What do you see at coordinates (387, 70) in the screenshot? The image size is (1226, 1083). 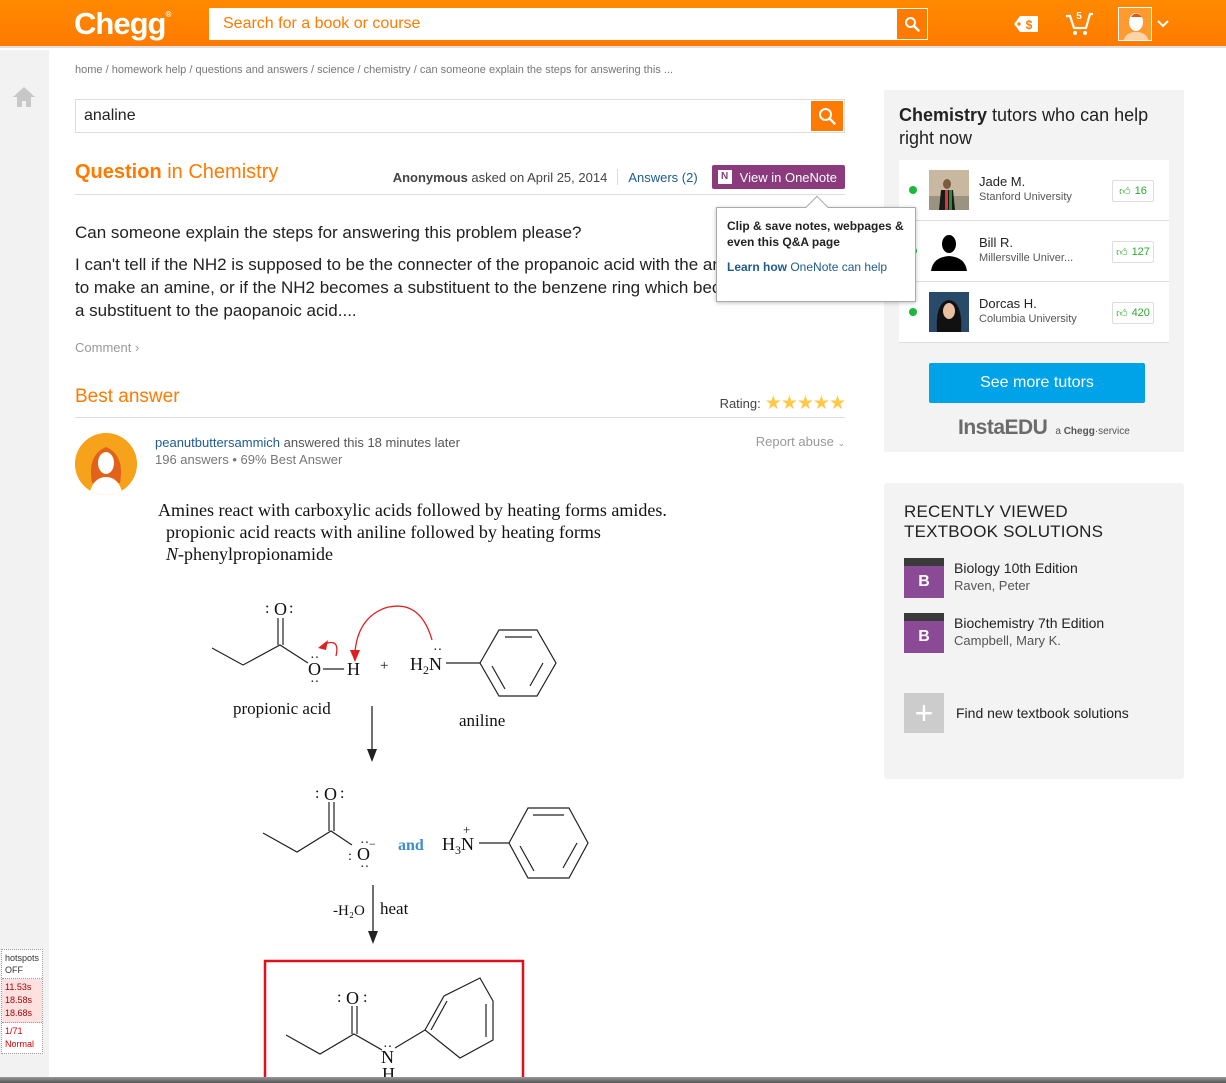 I see `breadcrumb-chemistry: chemistry` at bounding box center [387, 70].